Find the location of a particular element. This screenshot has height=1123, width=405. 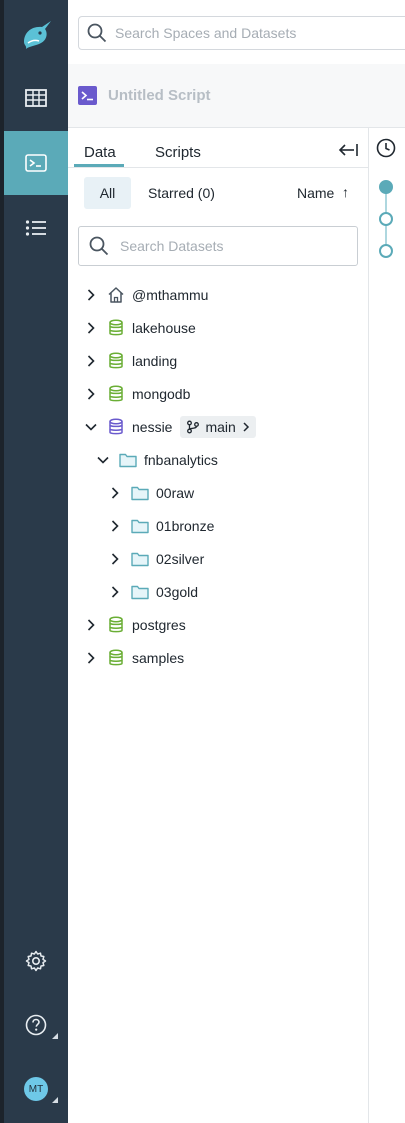

branch-label: main is located at coordinates (220, 427).